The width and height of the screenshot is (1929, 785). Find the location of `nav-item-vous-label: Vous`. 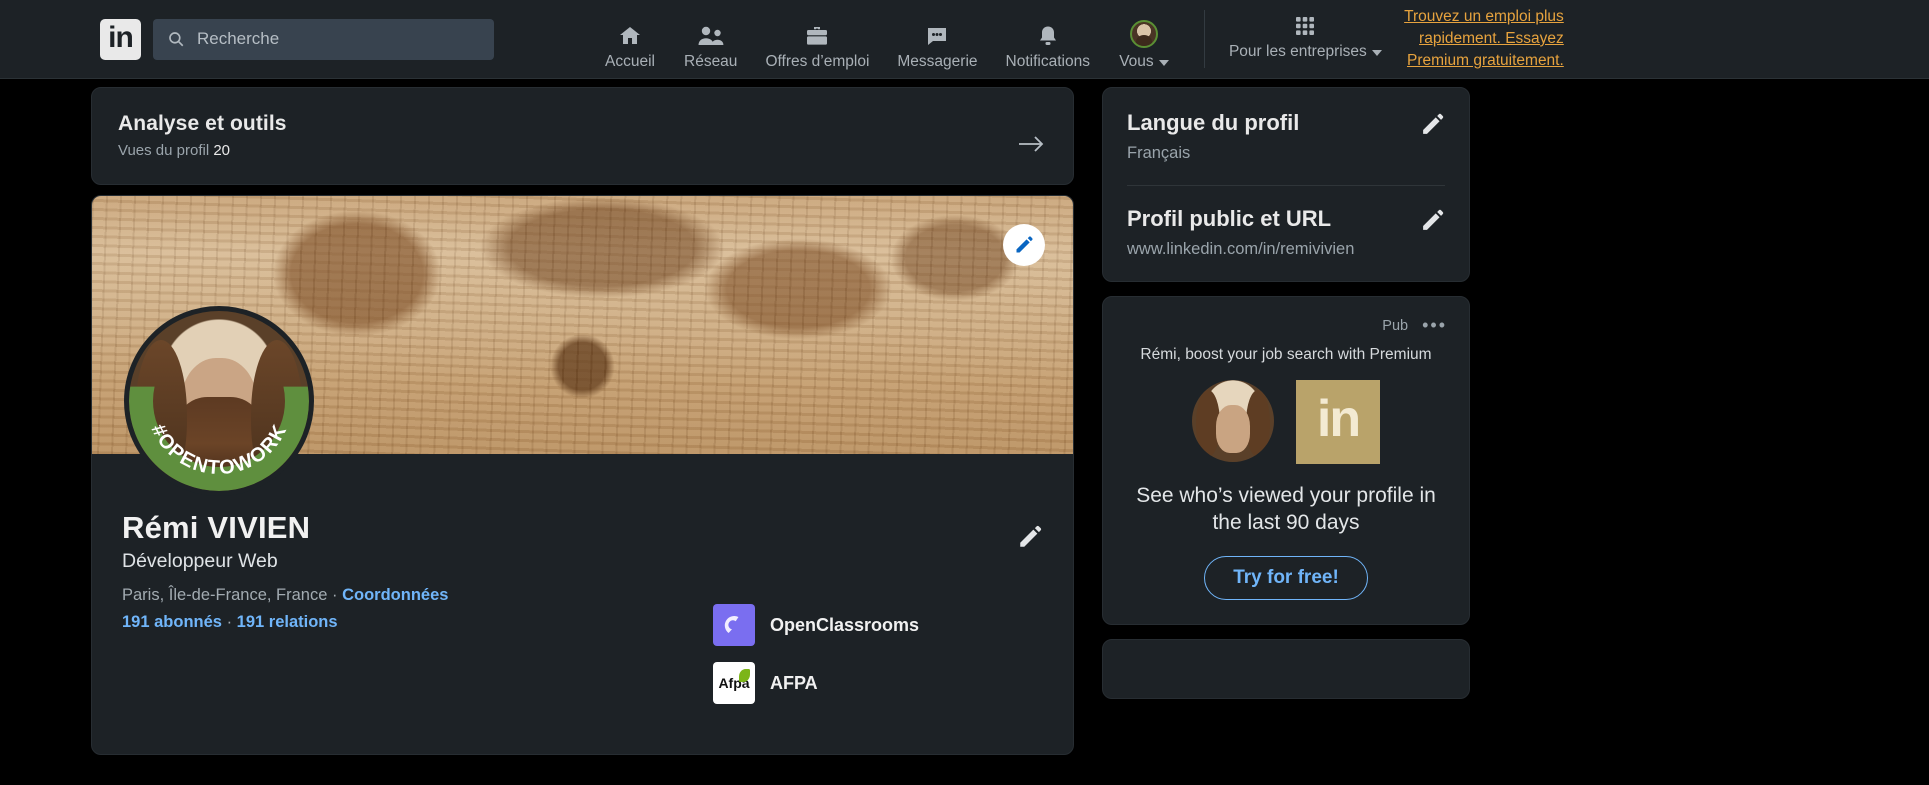

nav-item-vous-label: Vous is located at coordinates (1136, 61).